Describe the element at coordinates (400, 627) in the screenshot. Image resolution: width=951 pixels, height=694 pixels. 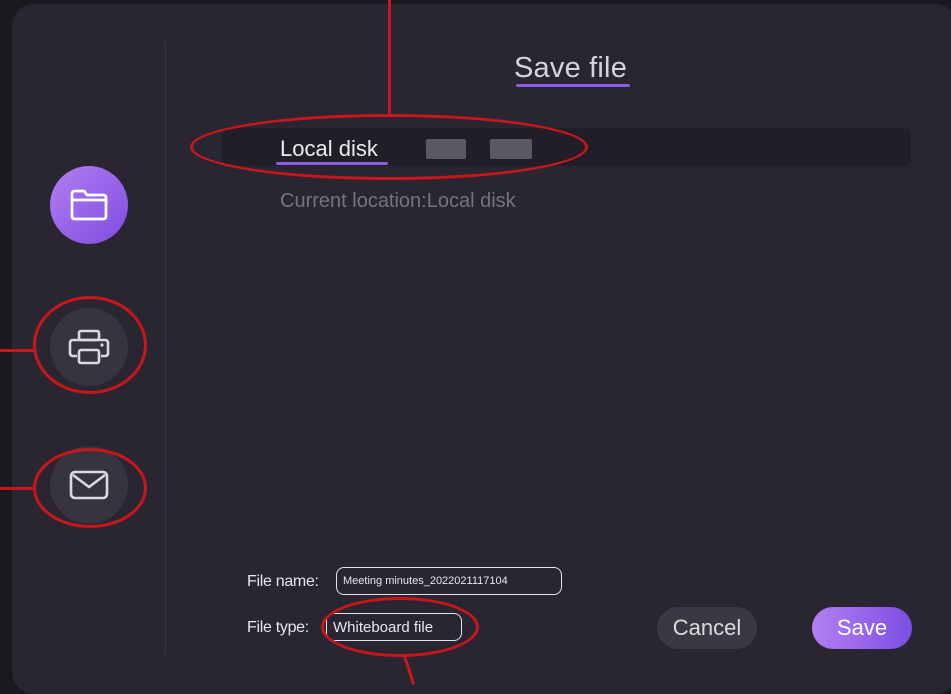
I see `annotation-circle-file-type` at that location.